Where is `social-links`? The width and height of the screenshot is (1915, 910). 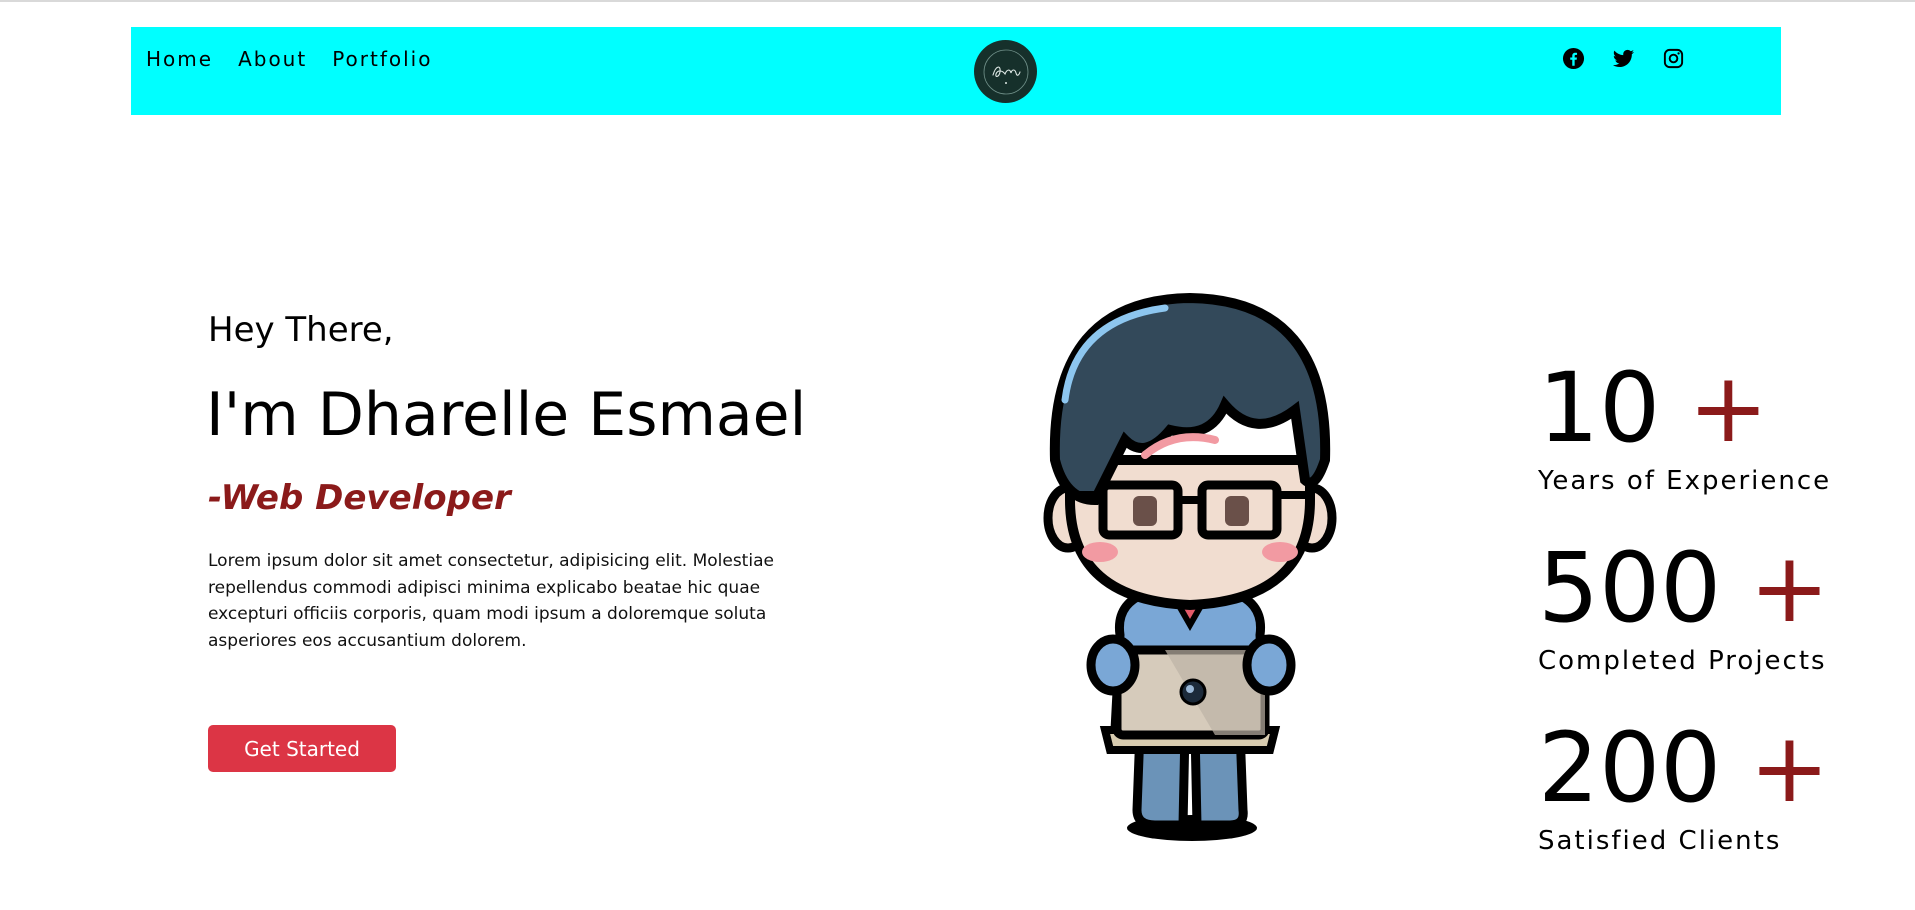 social-links is located at coordinates (1623, 58).